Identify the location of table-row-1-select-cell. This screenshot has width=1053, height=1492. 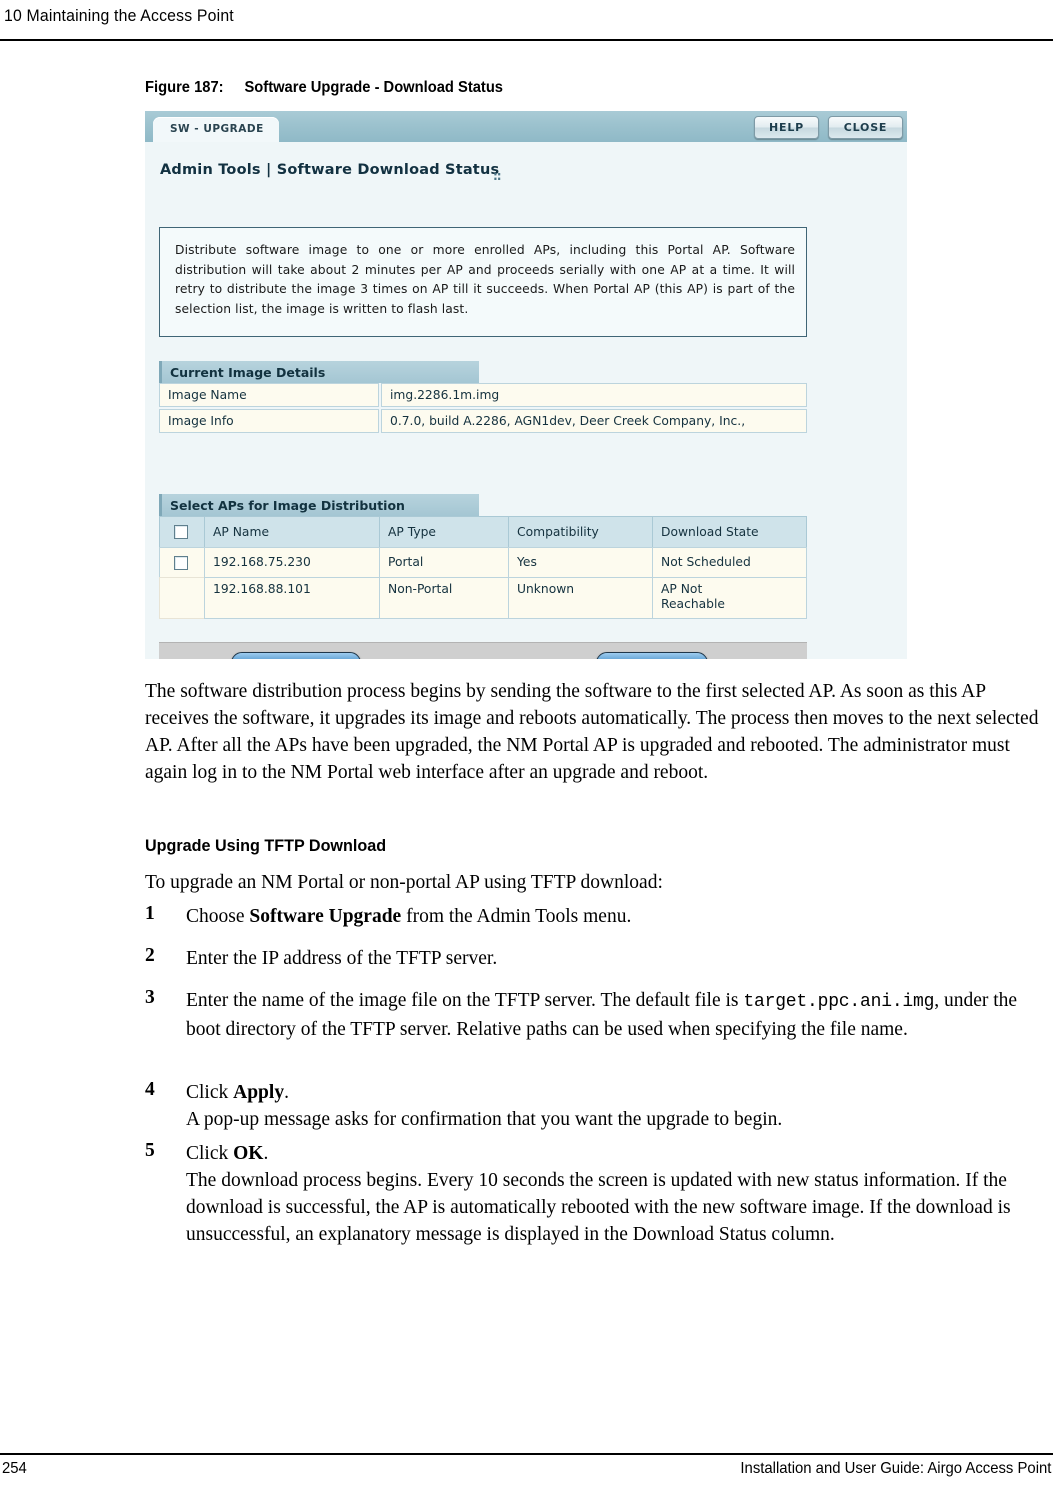
(182, 562).